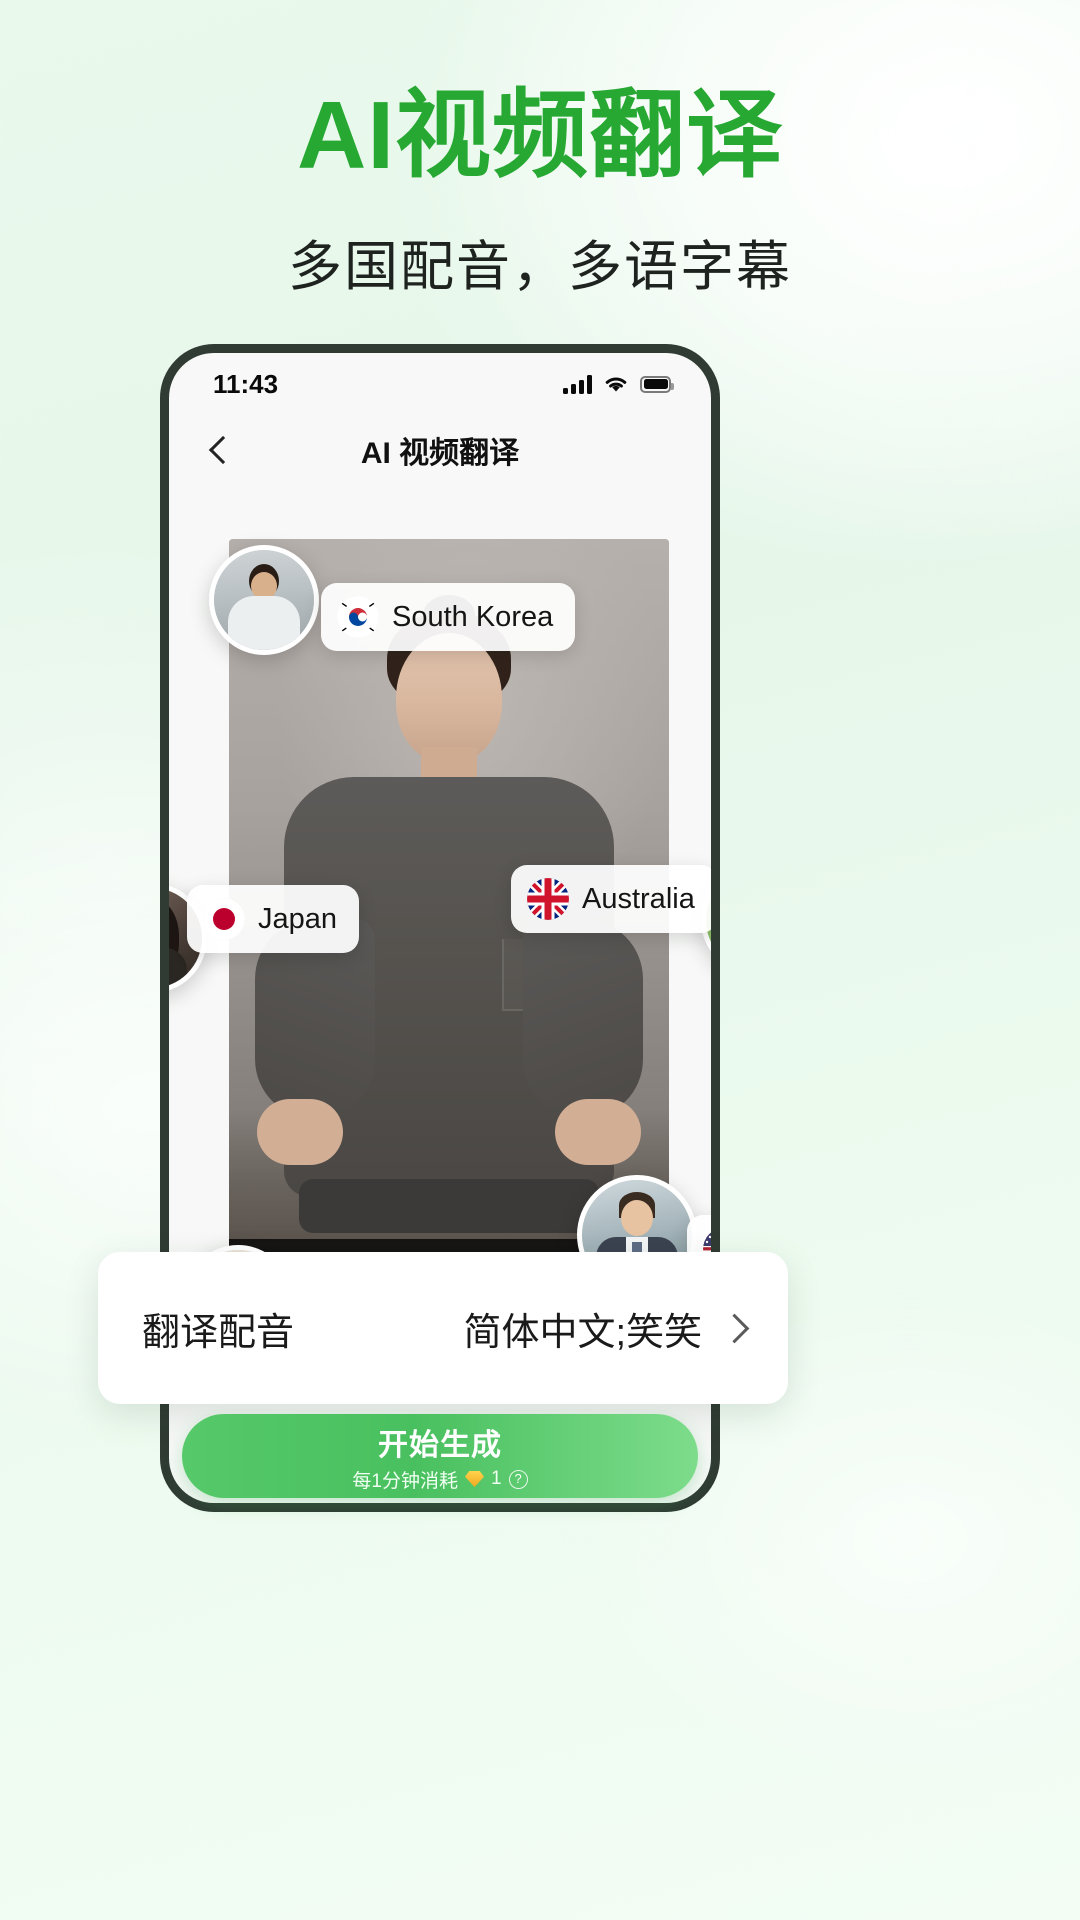 This screenshot has height=1920, width=1080. Describe the element at coordinates (540, 135) in the screenshot. I see `page-title: AI视频翻译` at that location.